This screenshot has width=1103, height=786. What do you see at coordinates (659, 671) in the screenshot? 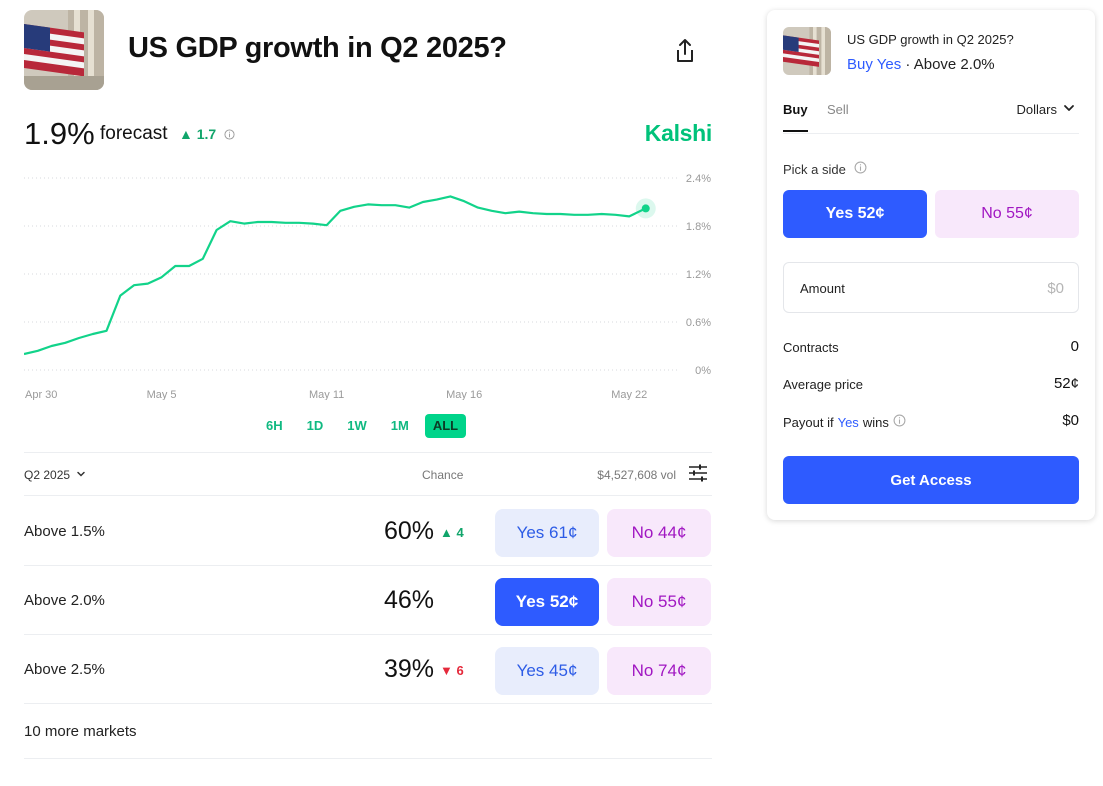
I see `buy-no-button: No 74¢` at bounding box center [659, 671].